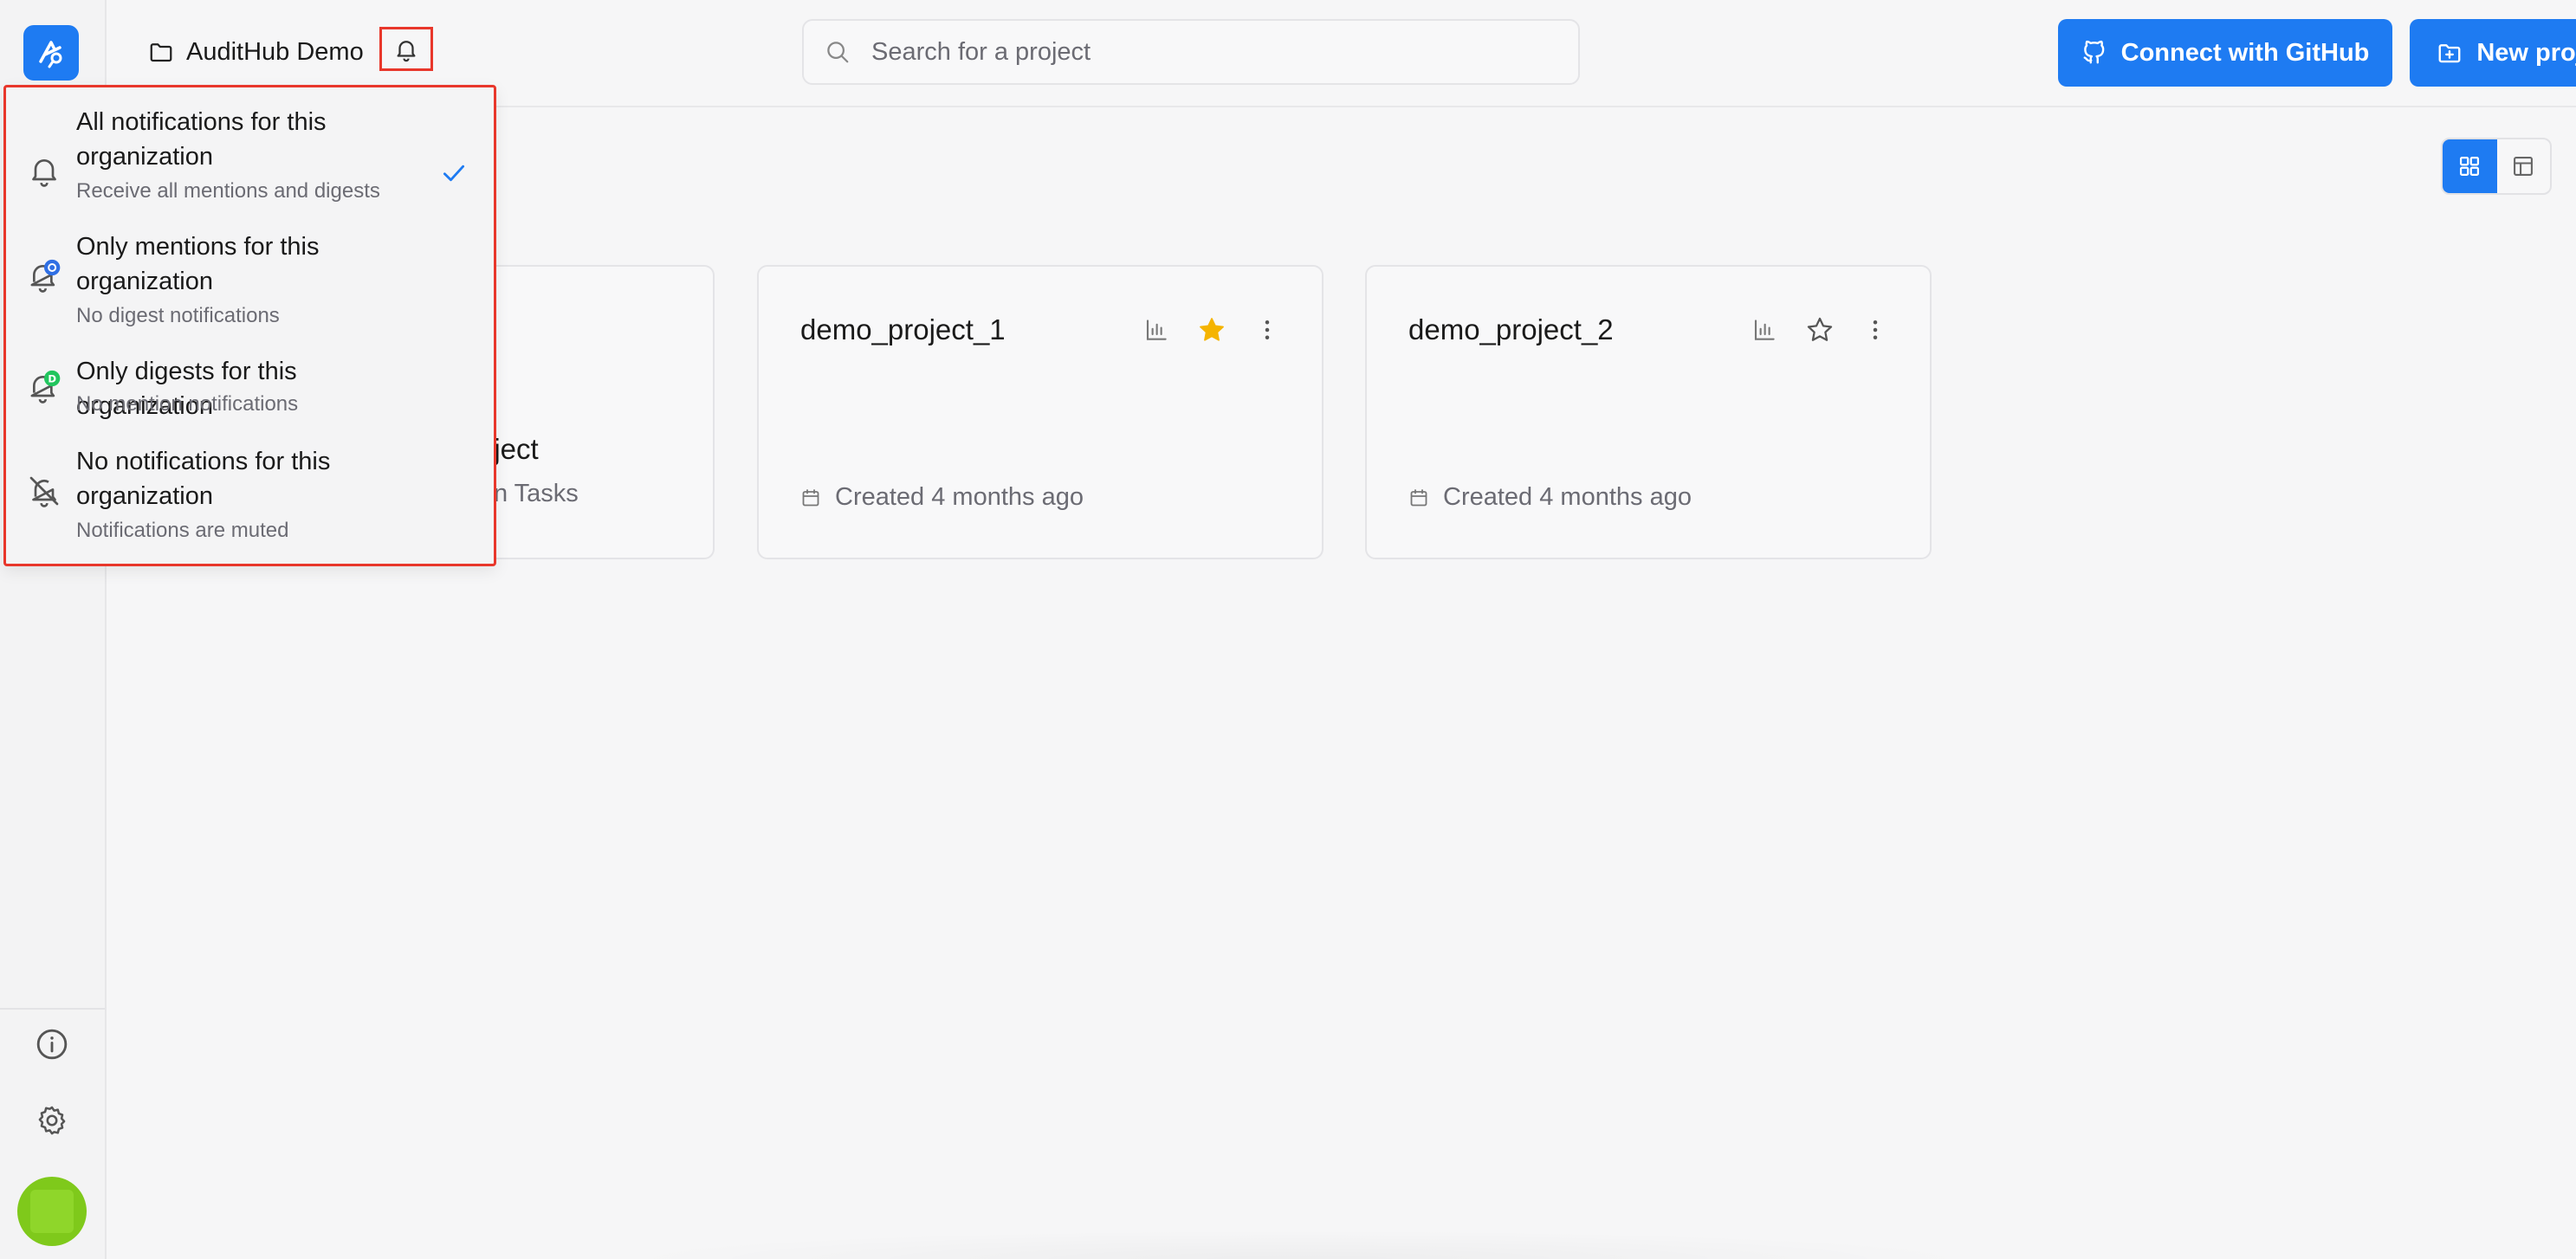  I want to click on notification-settings-button, so click(406, 49).